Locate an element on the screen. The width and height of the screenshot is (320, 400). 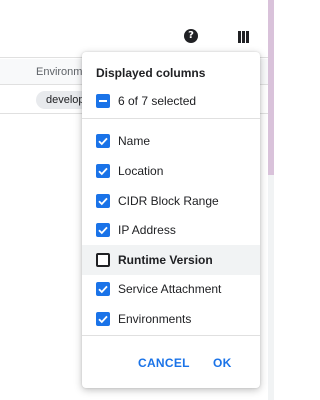
view-columns-icon is located at coordinates (243, 37).